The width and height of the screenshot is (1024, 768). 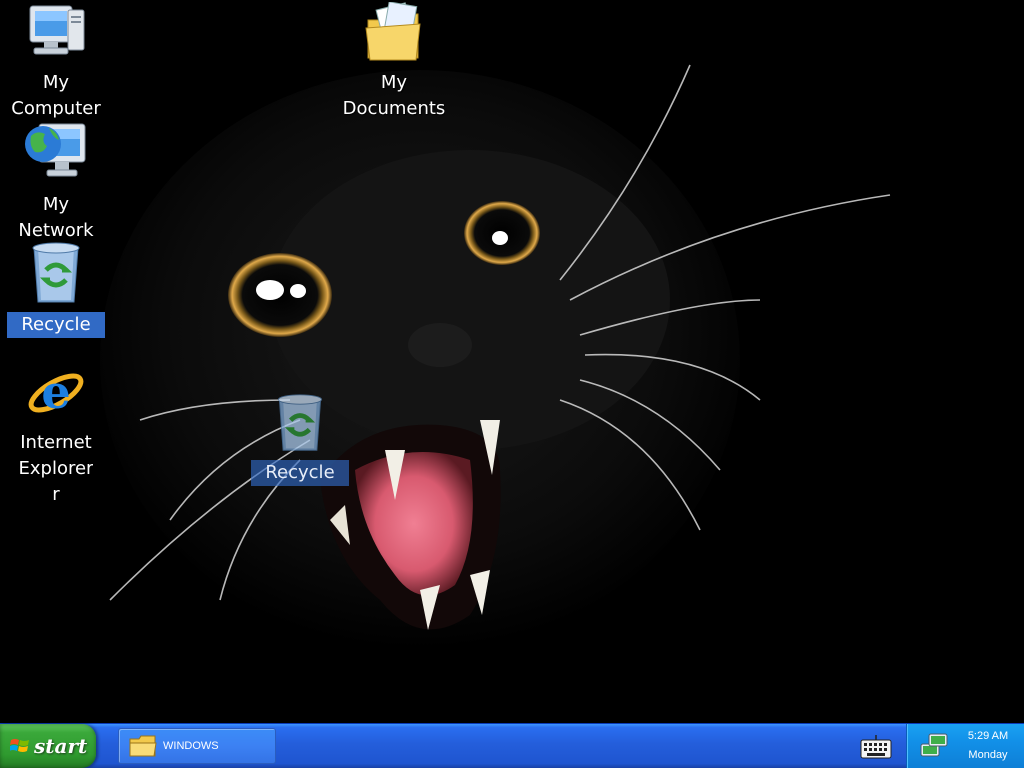 What do you see at coordinates (56, 468) in the screenshot?
I see `internet-explorer-label: Internet Explorer r` at bounding box center [56, 468].